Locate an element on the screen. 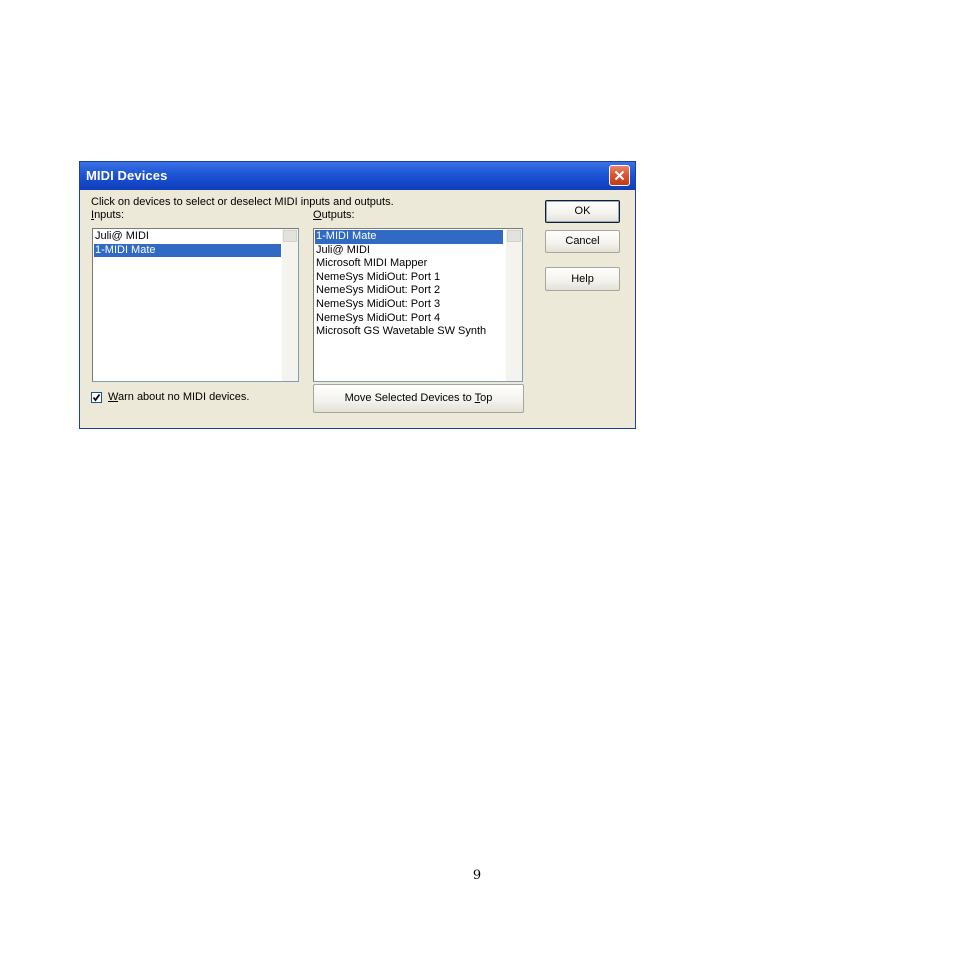 This screenshot has height=954, width=954. list-item: NemeSys MidiOut: Port 1 is located at coordinates (409, 278).